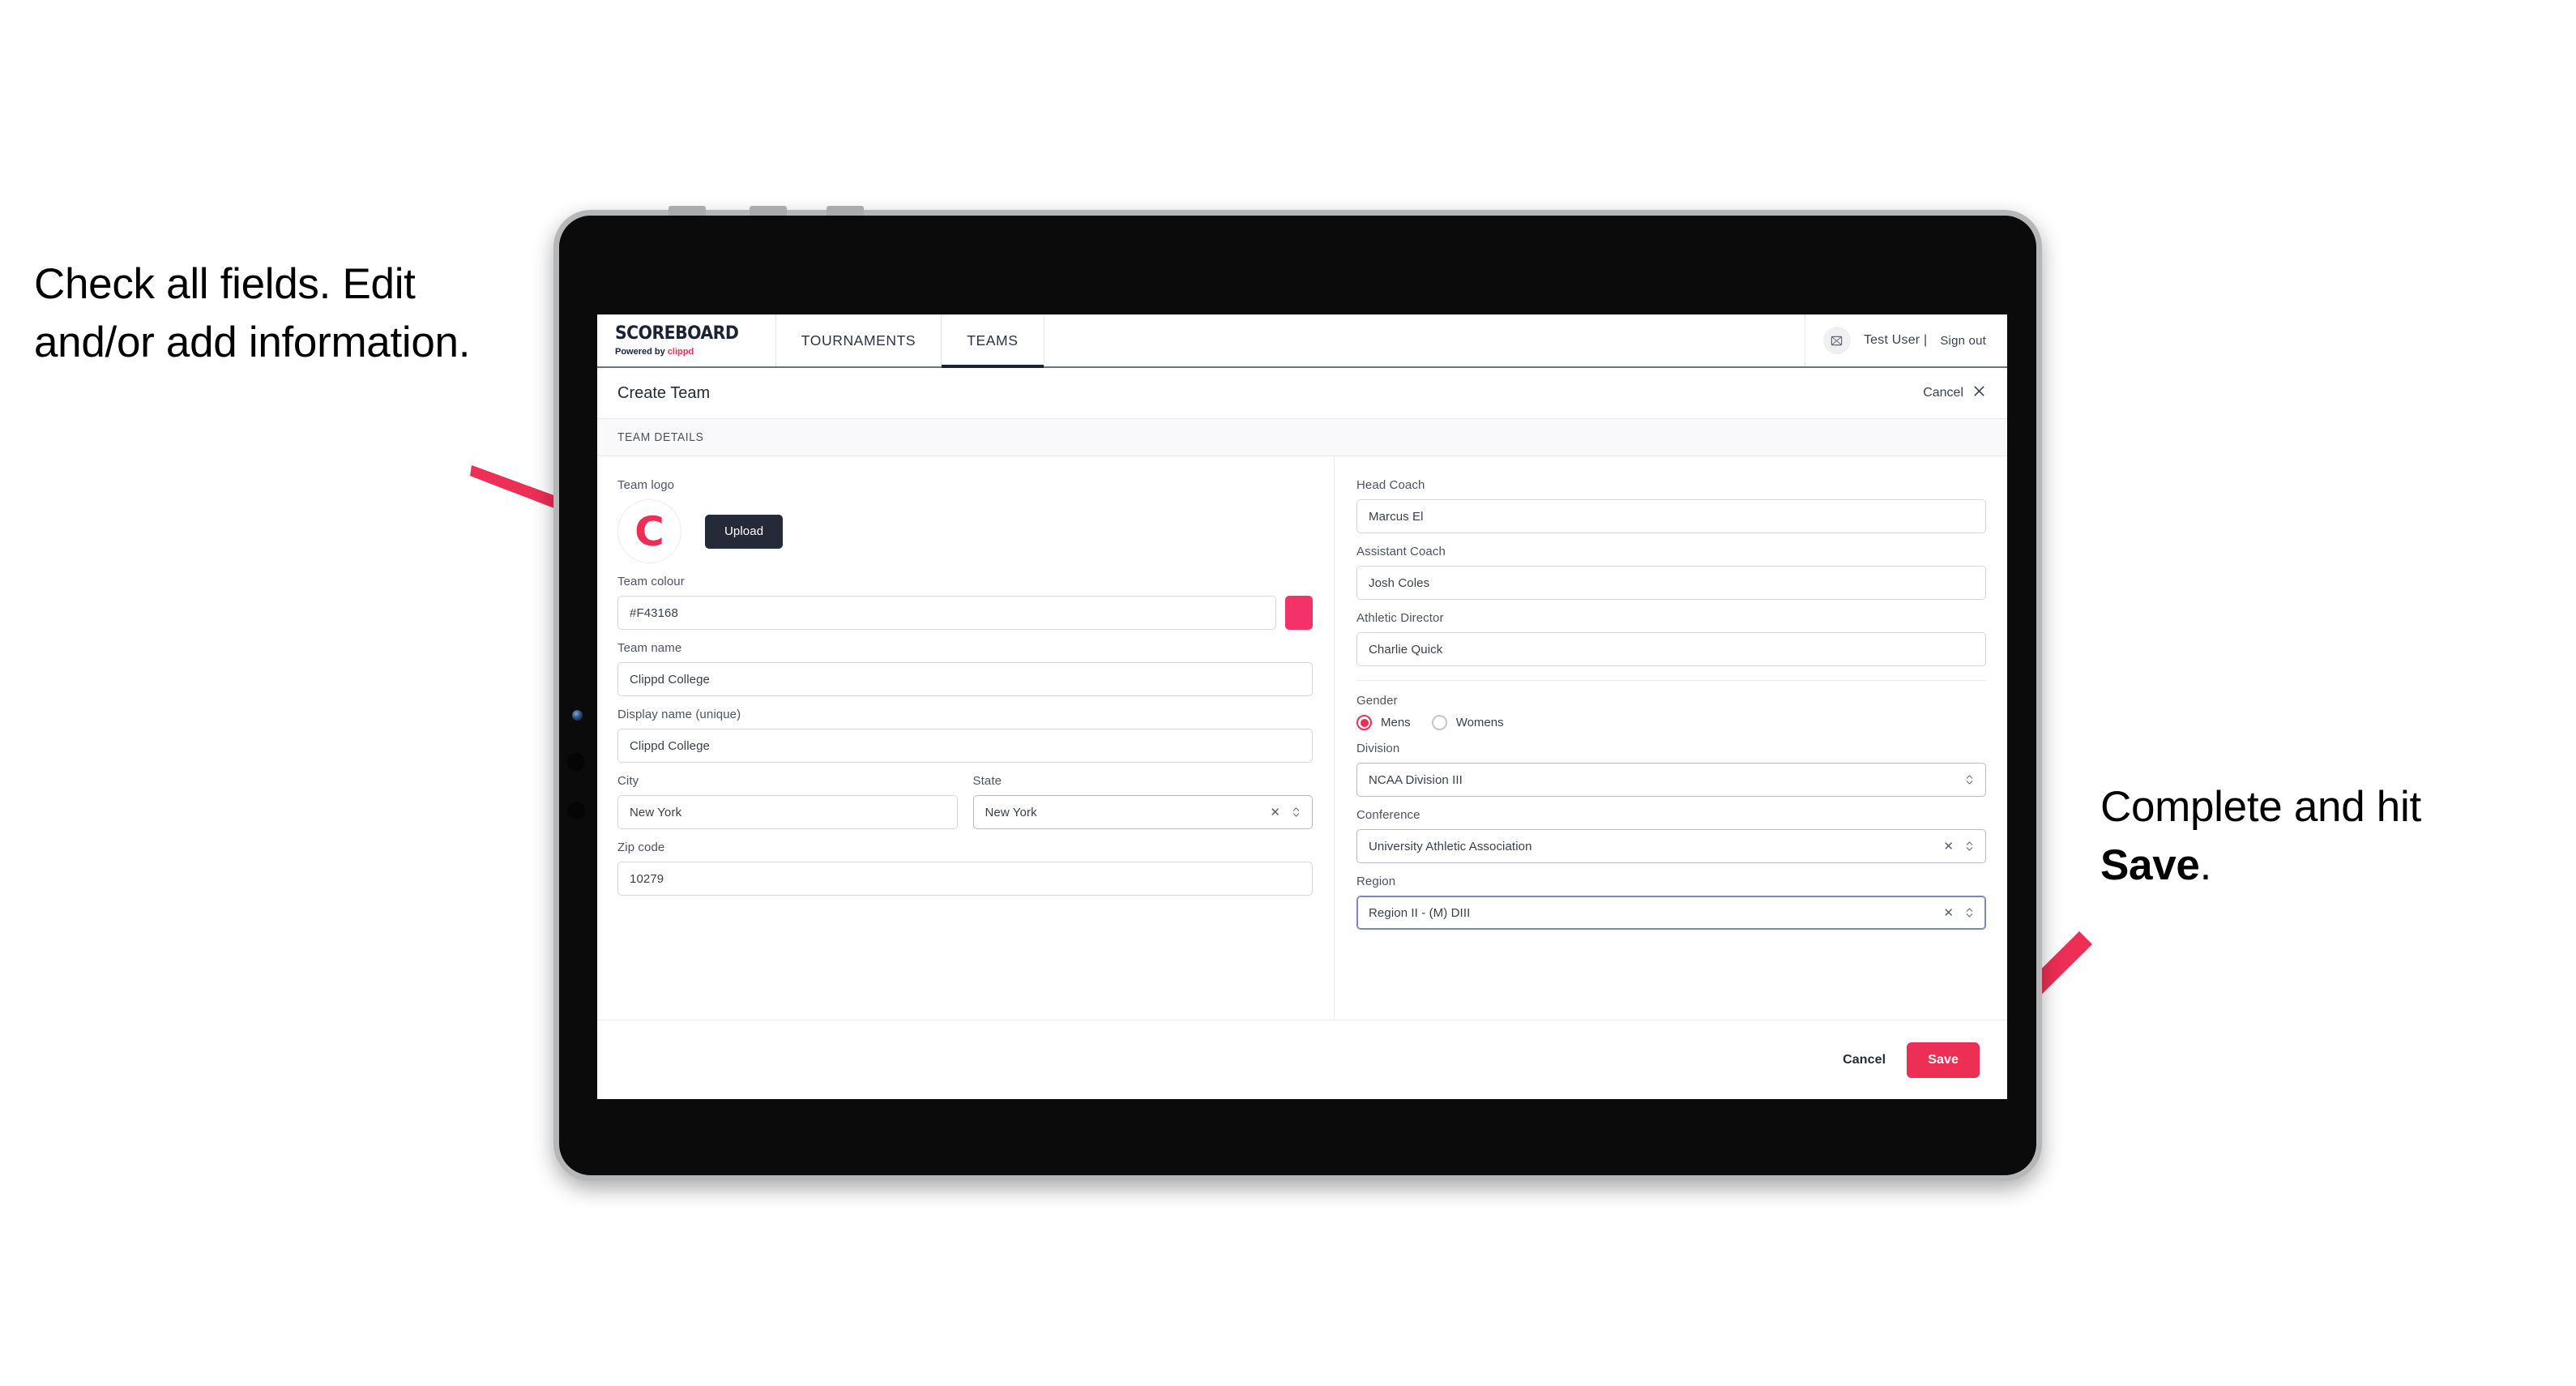  Describe the element at coordinates (641, 351) in the screenshot. I see `brand-sub-pre: Powered by` at that location.